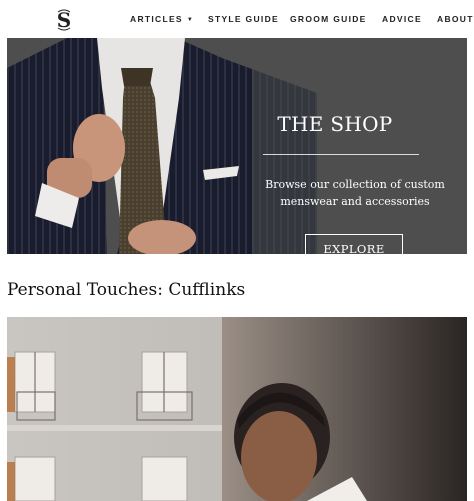 This screenshot has height=501, width=474. What do you see at coordinates (341, 154) in the screenshot?
I see `hero-divider` at bounding box center [341, 154].